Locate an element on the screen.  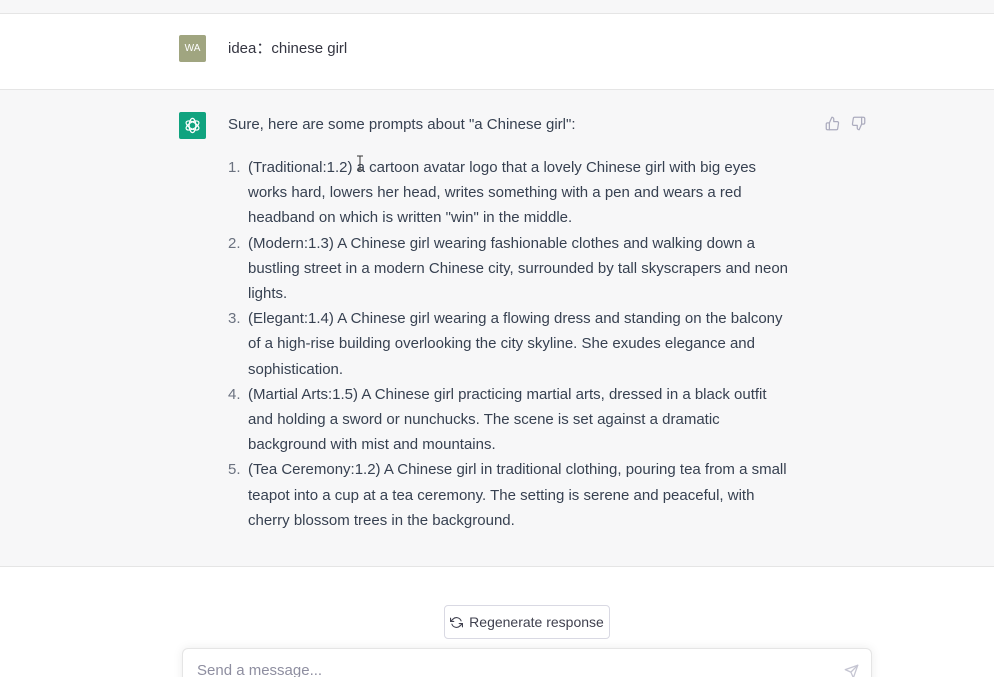
list-item-number: 2. is located at coordinates (234, 243).